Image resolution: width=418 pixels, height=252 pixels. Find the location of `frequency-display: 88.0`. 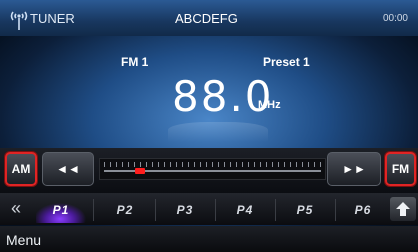

frequency-display: 88.0 is located at coordinates (223, 96).